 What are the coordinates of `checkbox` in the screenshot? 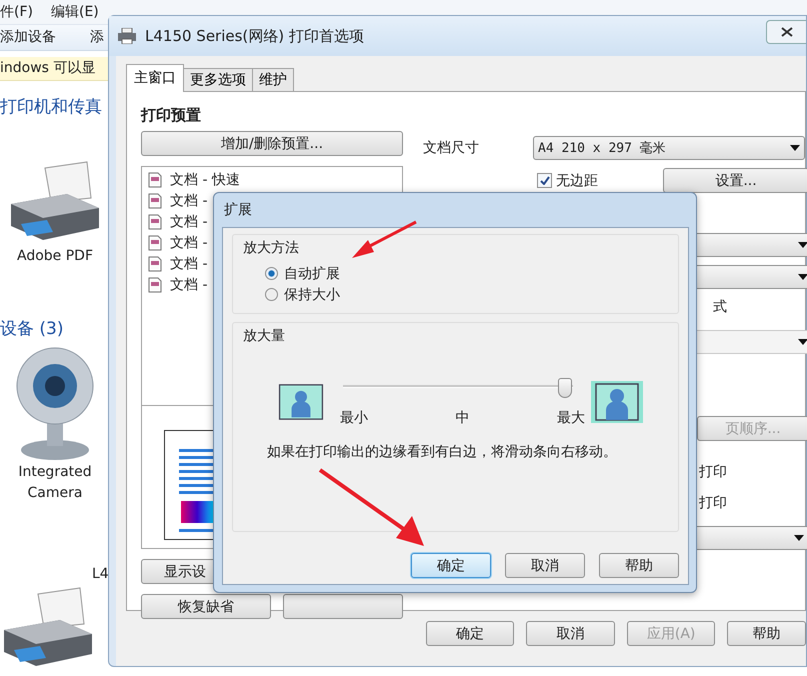 It's located at (544, 180).